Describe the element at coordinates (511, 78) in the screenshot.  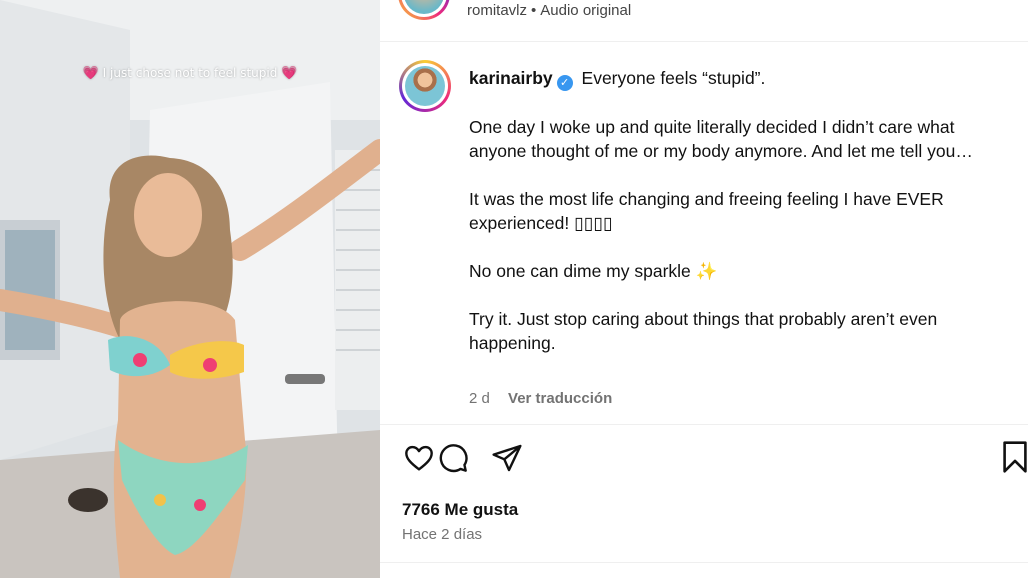
I see `caption-username: karinairby` at that location.